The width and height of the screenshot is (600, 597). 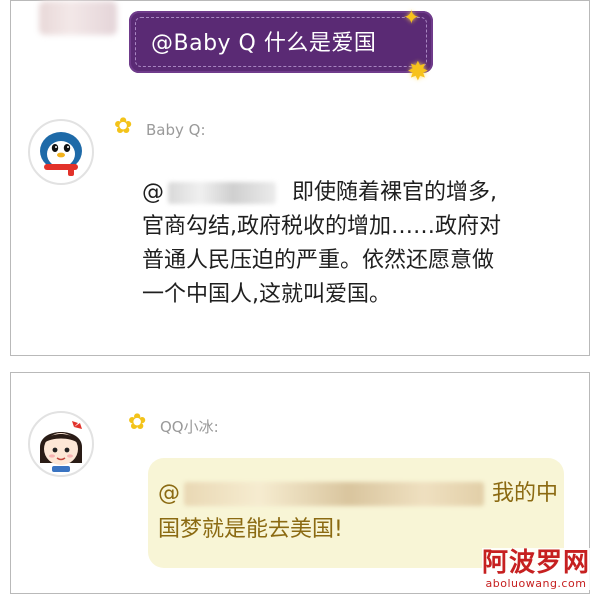 I want to click on site-watermark: 阿波罗网 aboluowang.com, so click(x=535, y=569).